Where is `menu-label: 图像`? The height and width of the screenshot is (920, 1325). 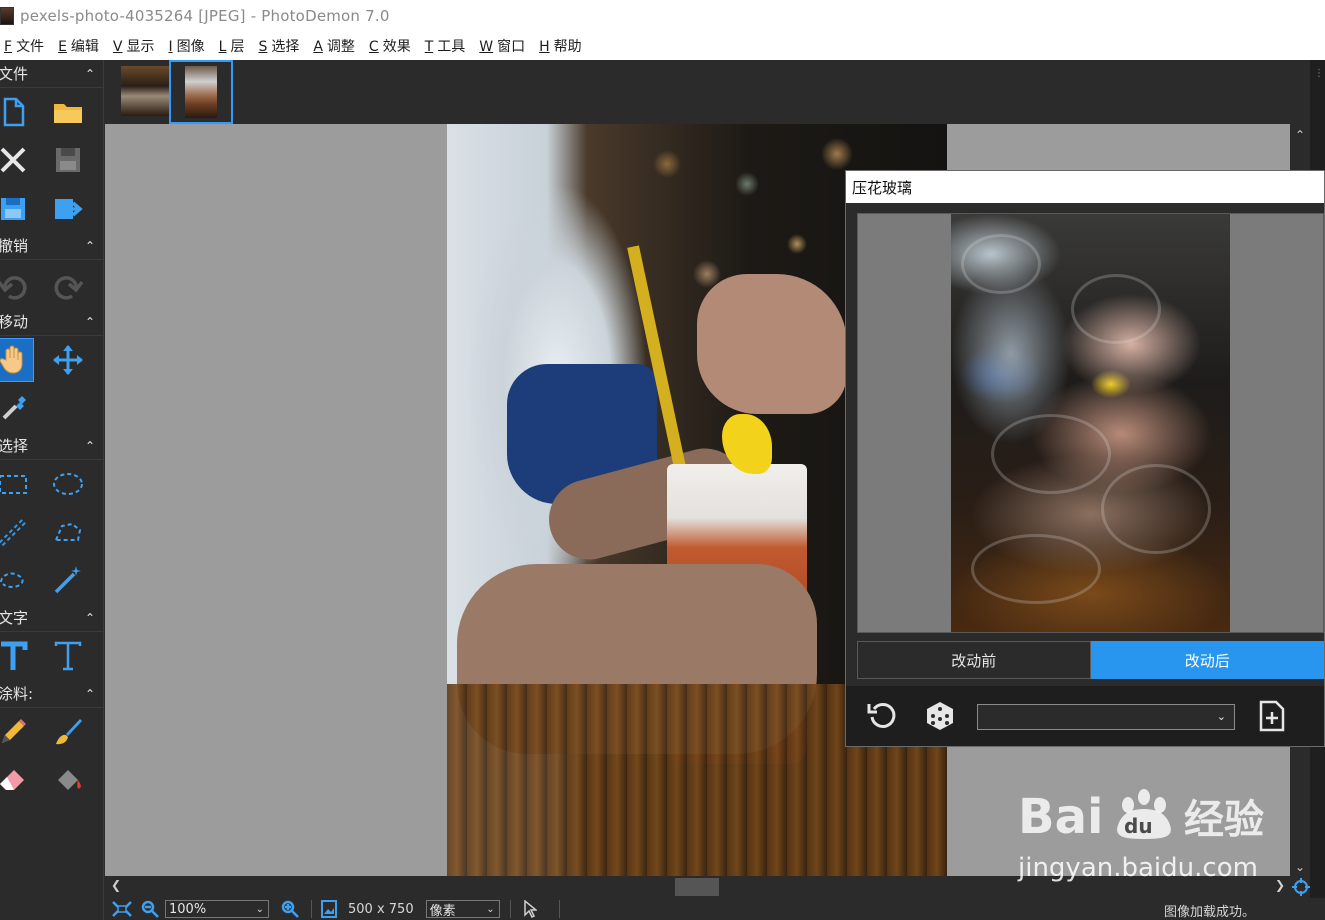 menu-label: 图像 is located at coordinates (190, 47).